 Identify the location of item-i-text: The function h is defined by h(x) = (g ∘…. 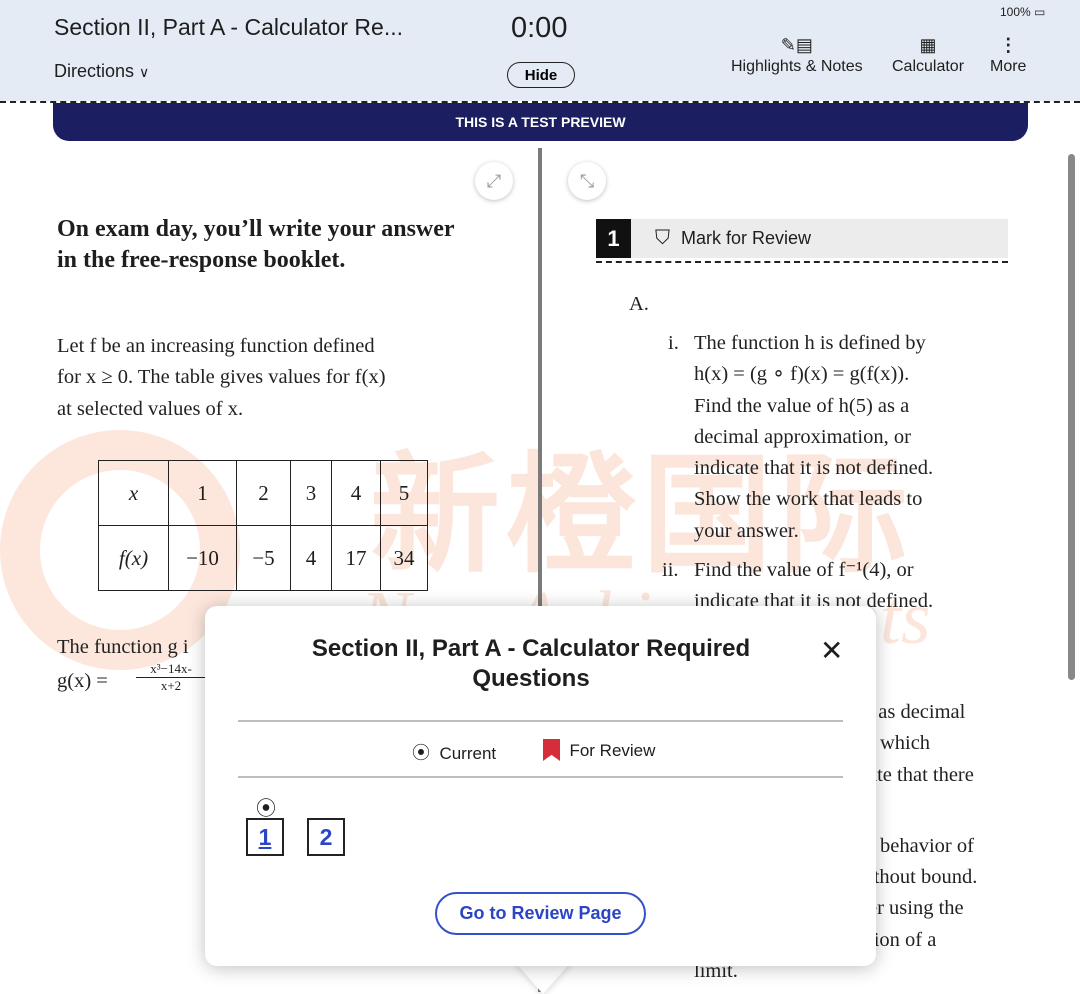
(859, 437).